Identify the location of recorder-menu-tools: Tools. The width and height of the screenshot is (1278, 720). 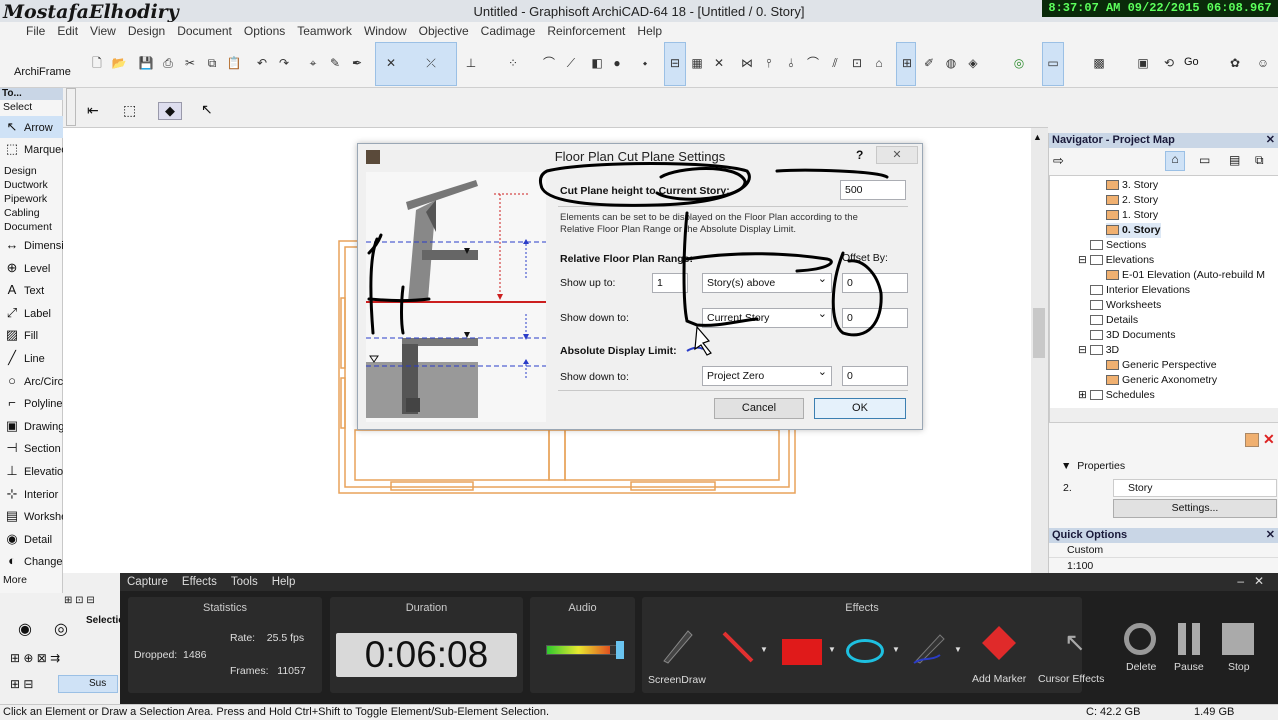
(244, 582).